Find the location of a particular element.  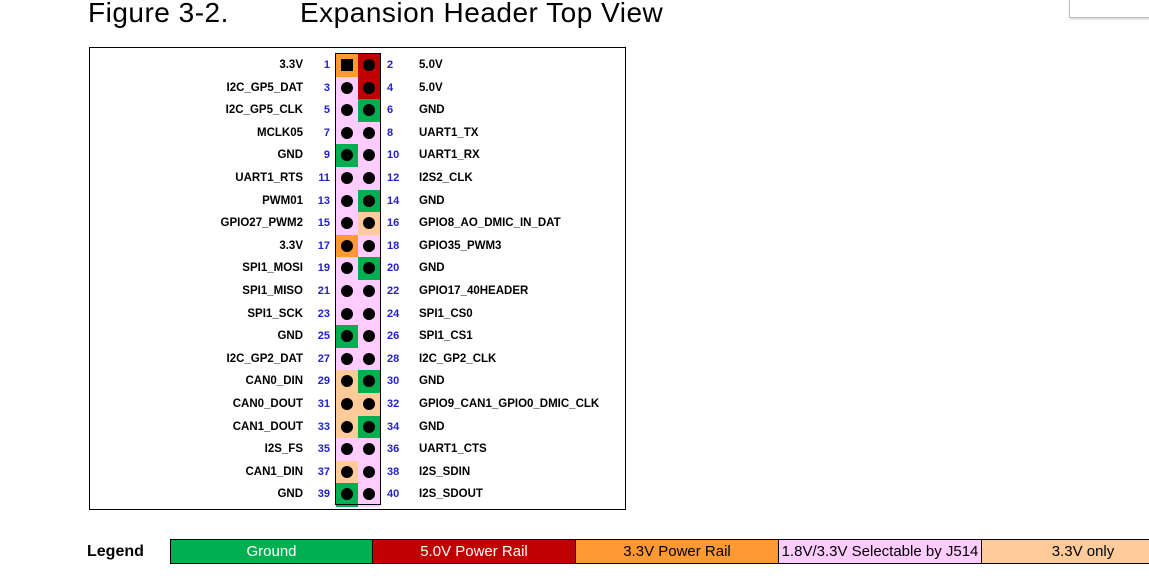

pin-name-right: I2S_SDIN is located at coordinates (445, 471).